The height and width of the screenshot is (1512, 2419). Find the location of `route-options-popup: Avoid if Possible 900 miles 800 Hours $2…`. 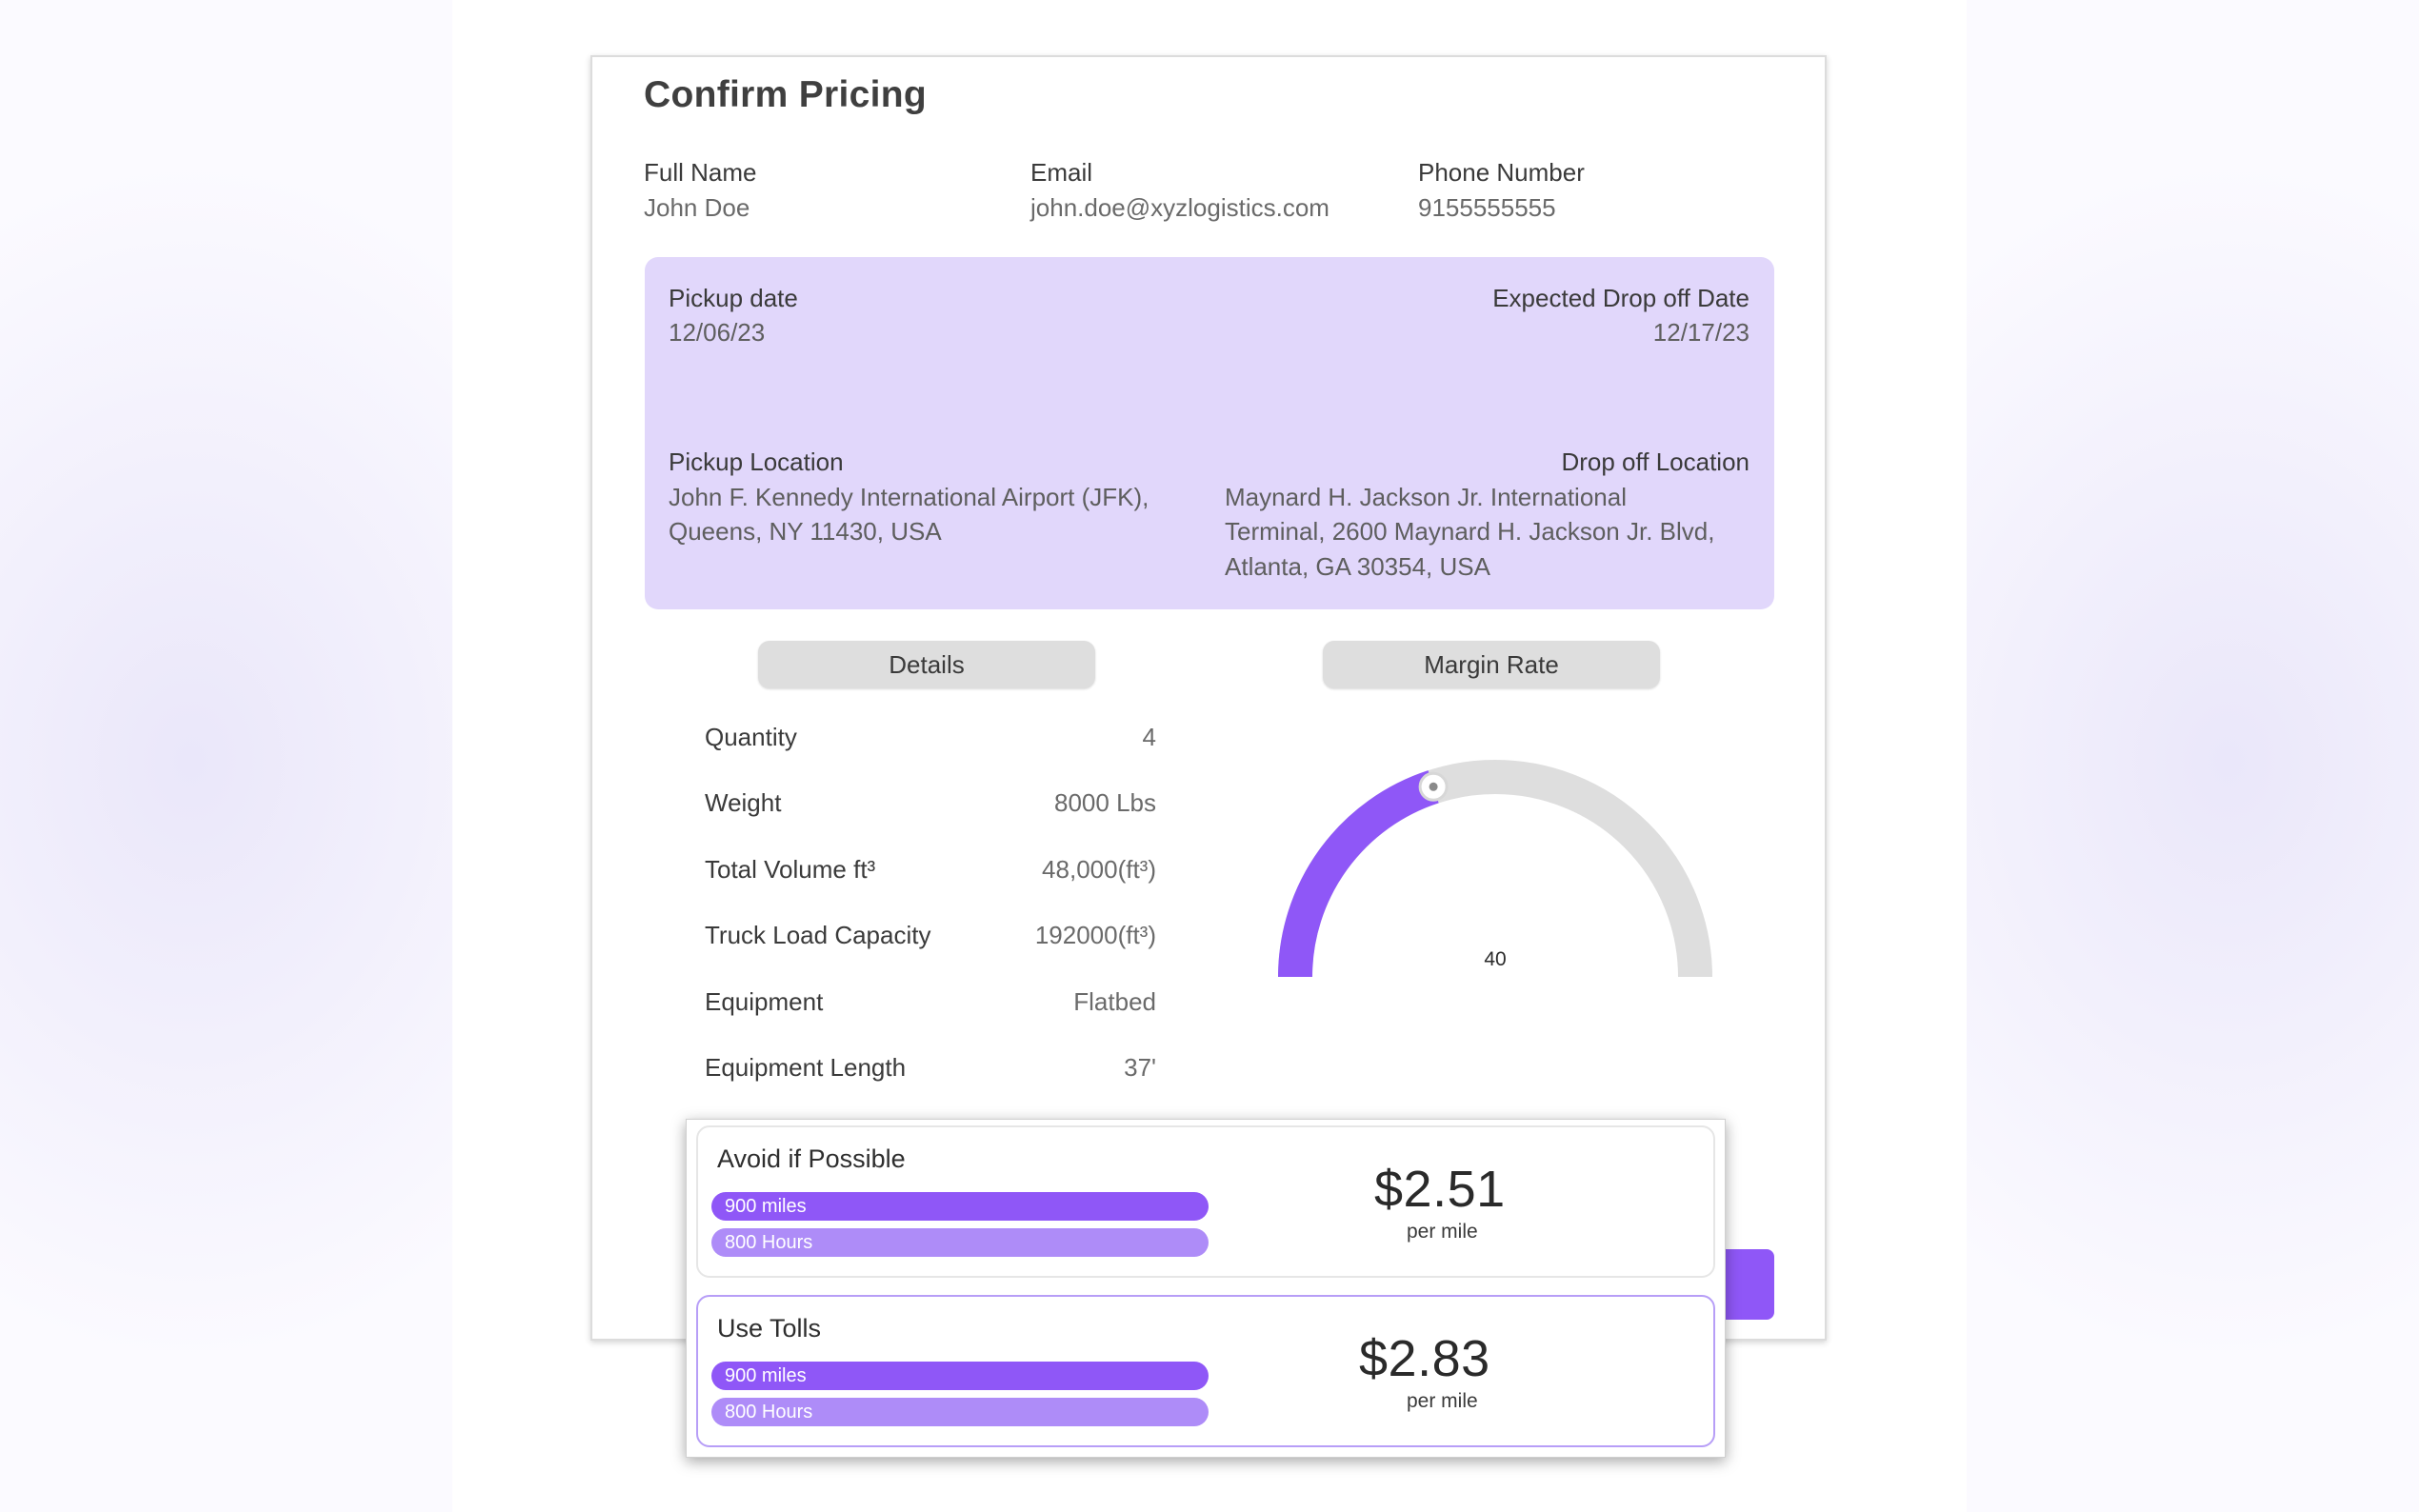

route-options-popup: Avoid if Possible 900 miles 800 Hours $2… is located at coordinates (1206, 1288).